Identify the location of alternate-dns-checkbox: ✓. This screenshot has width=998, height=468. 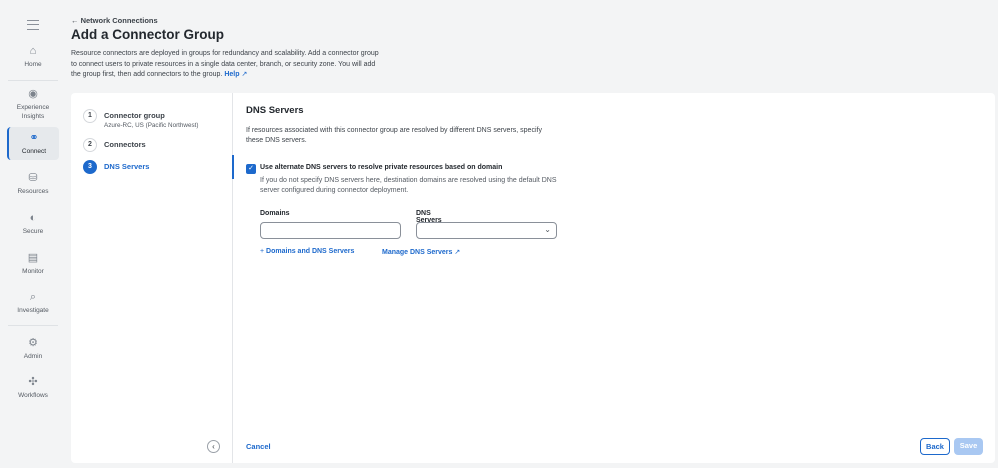
(251, 169).